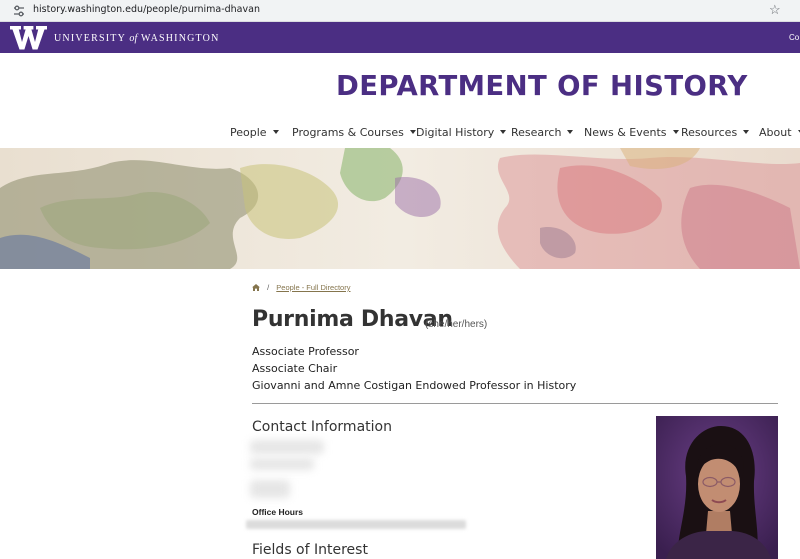 Image resolution: width=800 pixels, height=559 pixels. I want to click on nav-item-news-events: News & Events, so click(631, 132).